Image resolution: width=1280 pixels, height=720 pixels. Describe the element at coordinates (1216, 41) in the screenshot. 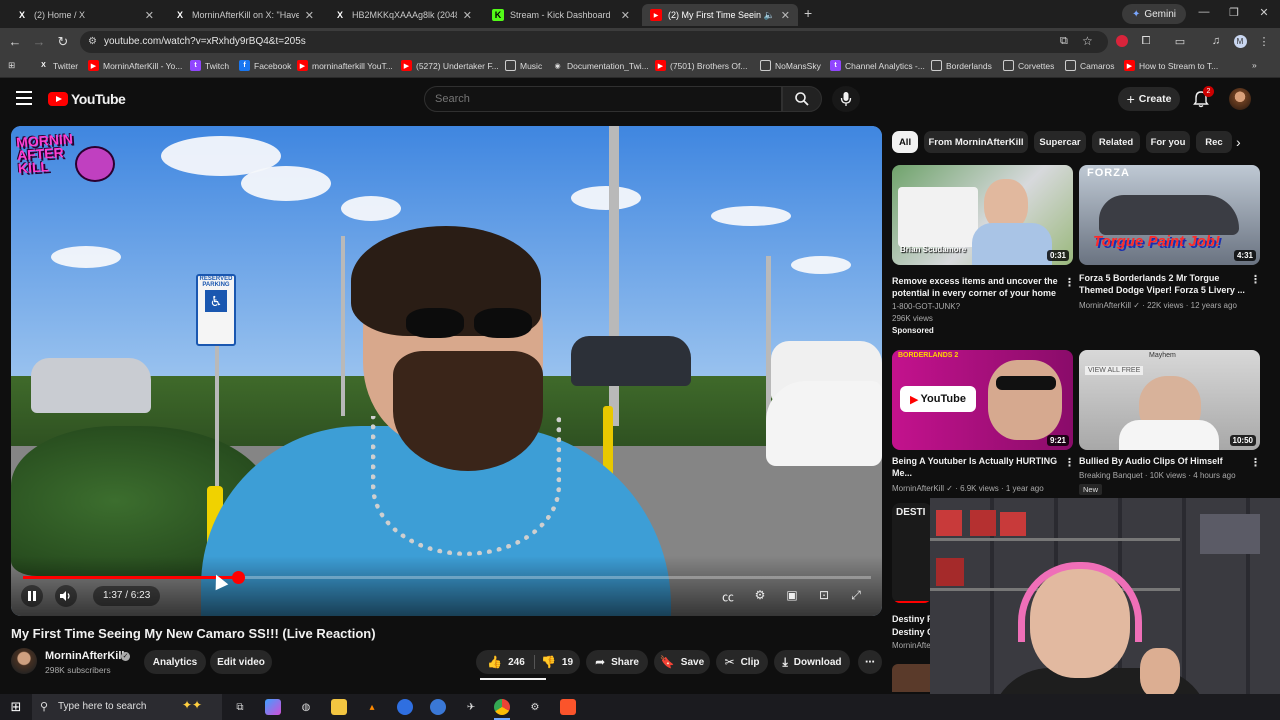

I see `media-controls-icon: ♫` at that location.